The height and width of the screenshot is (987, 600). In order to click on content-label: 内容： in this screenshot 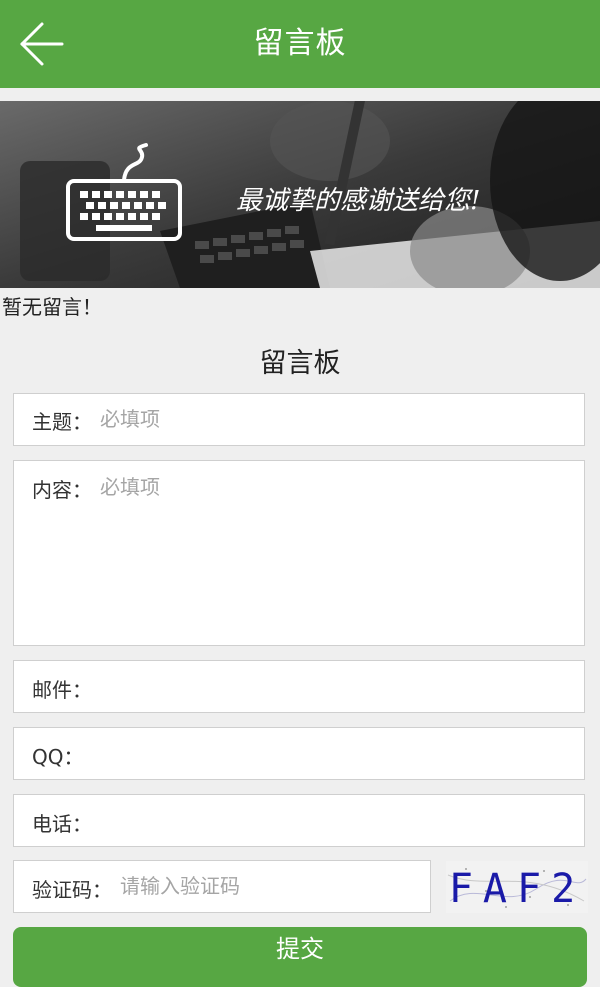, I will do `click(62, 490)`.